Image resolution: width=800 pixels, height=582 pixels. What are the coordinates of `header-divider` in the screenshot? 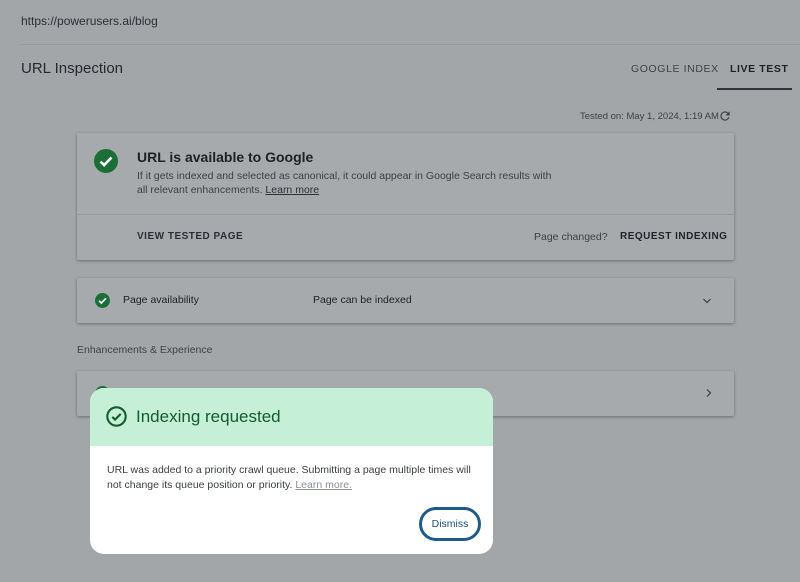 It's located at (410, 44).